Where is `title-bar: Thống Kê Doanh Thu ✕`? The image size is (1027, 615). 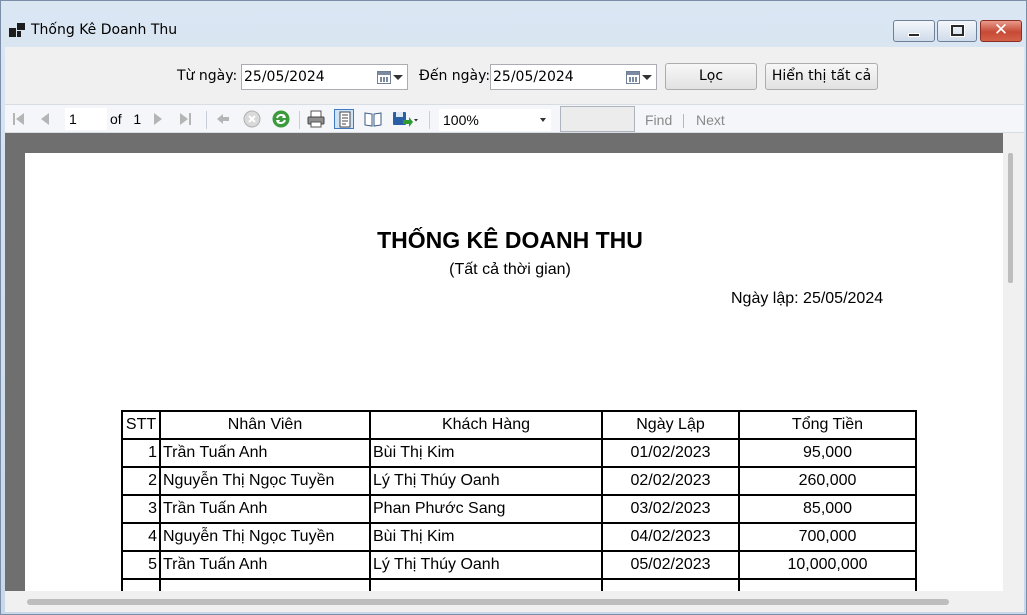
title-bar: Thống Kê Doanh Thu ✕ is located at coordinates (513, 28).